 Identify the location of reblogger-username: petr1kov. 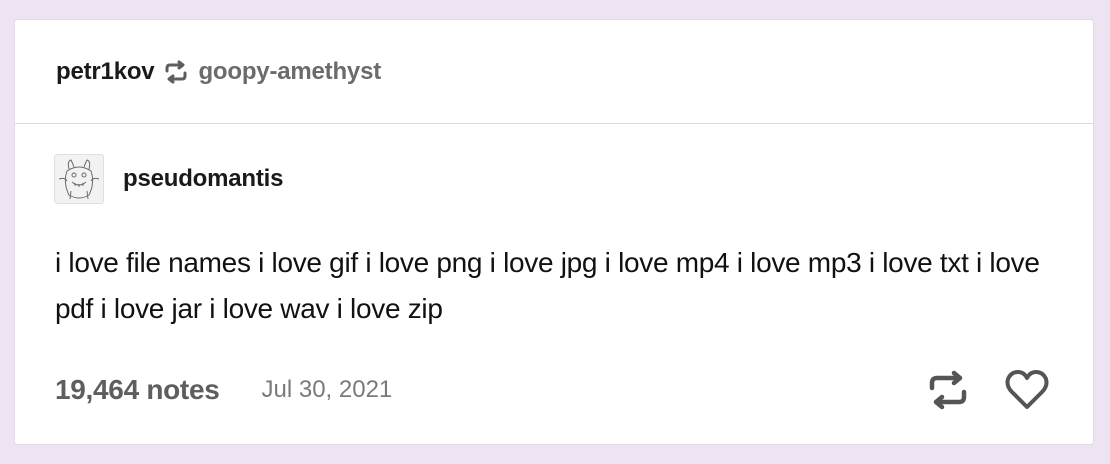
(105, 72).